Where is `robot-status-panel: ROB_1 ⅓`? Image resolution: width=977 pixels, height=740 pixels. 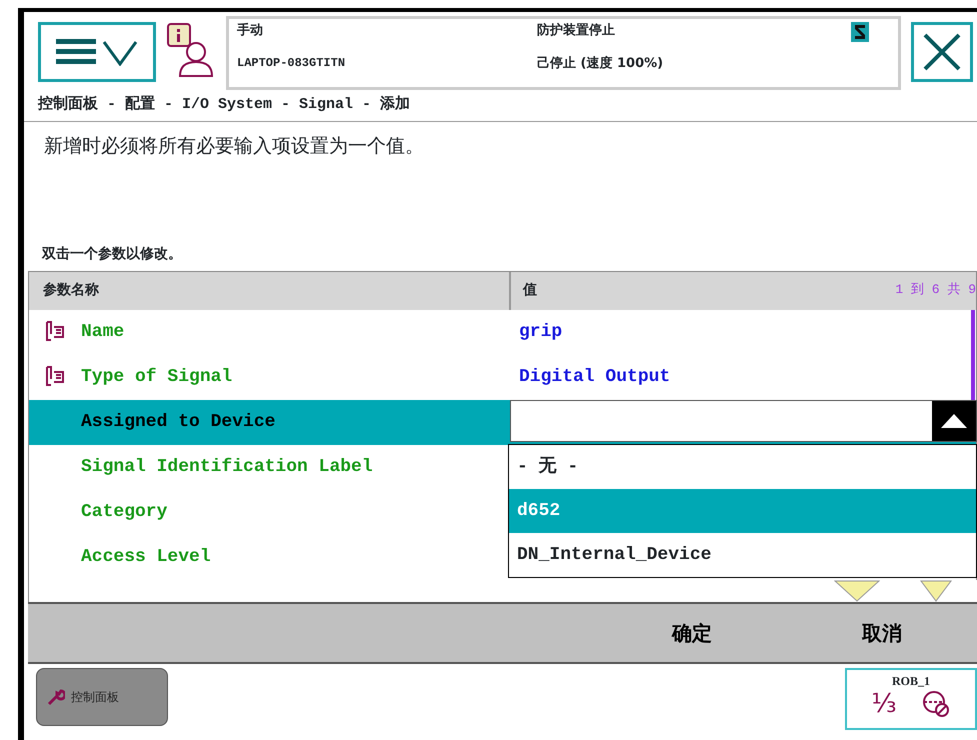 robot-status-panel: ROB_1 ⅓ is located at coordinates (911, 699).